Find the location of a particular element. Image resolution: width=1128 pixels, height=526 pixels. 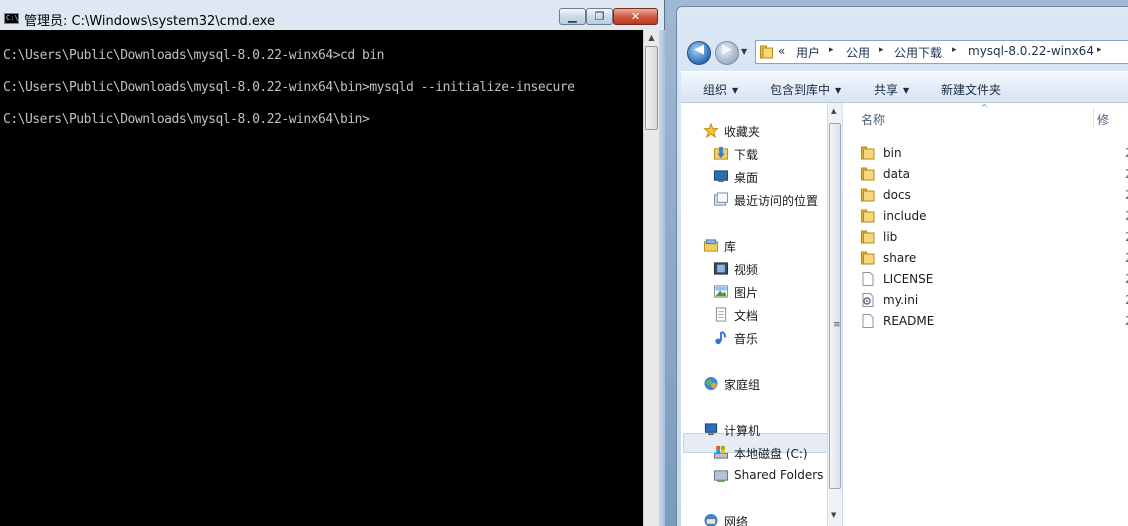

share-button: 共享 ▼ is located at coordinates (891, 89).